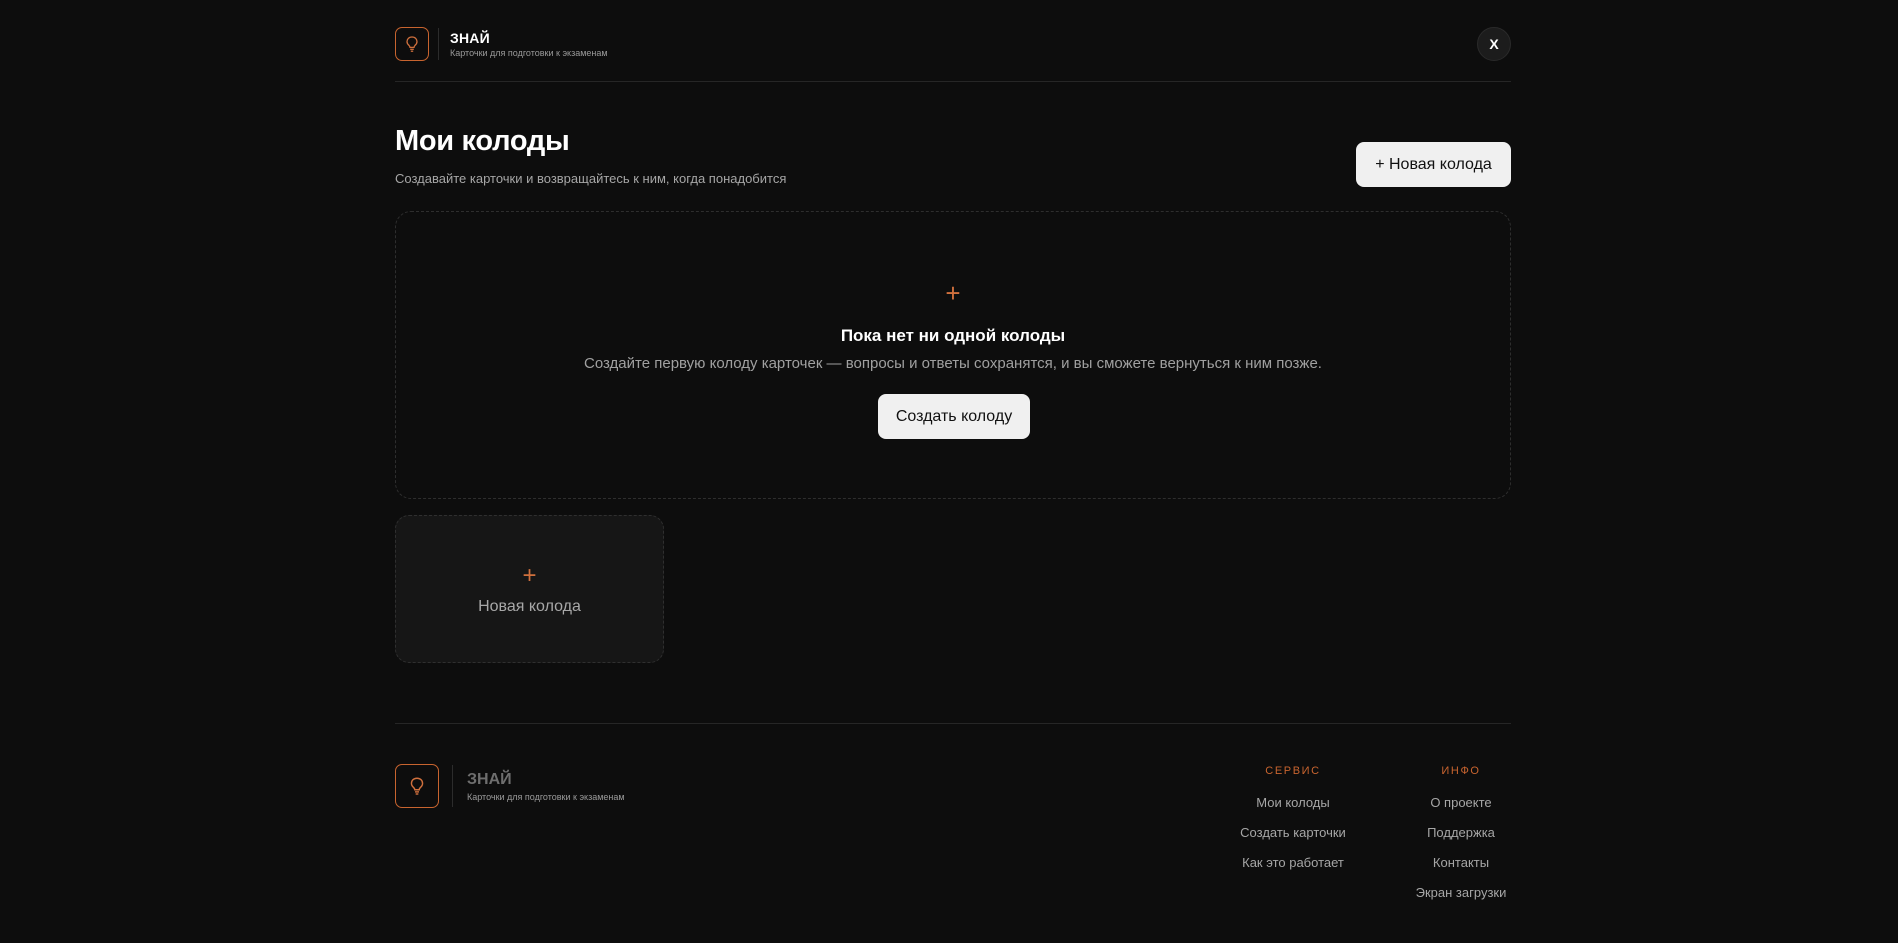  What do you see at coordinates (1461, 771) in the screenshot?
I see `footer-info-heading: ИНФО` at bounding box center [1461, 771].